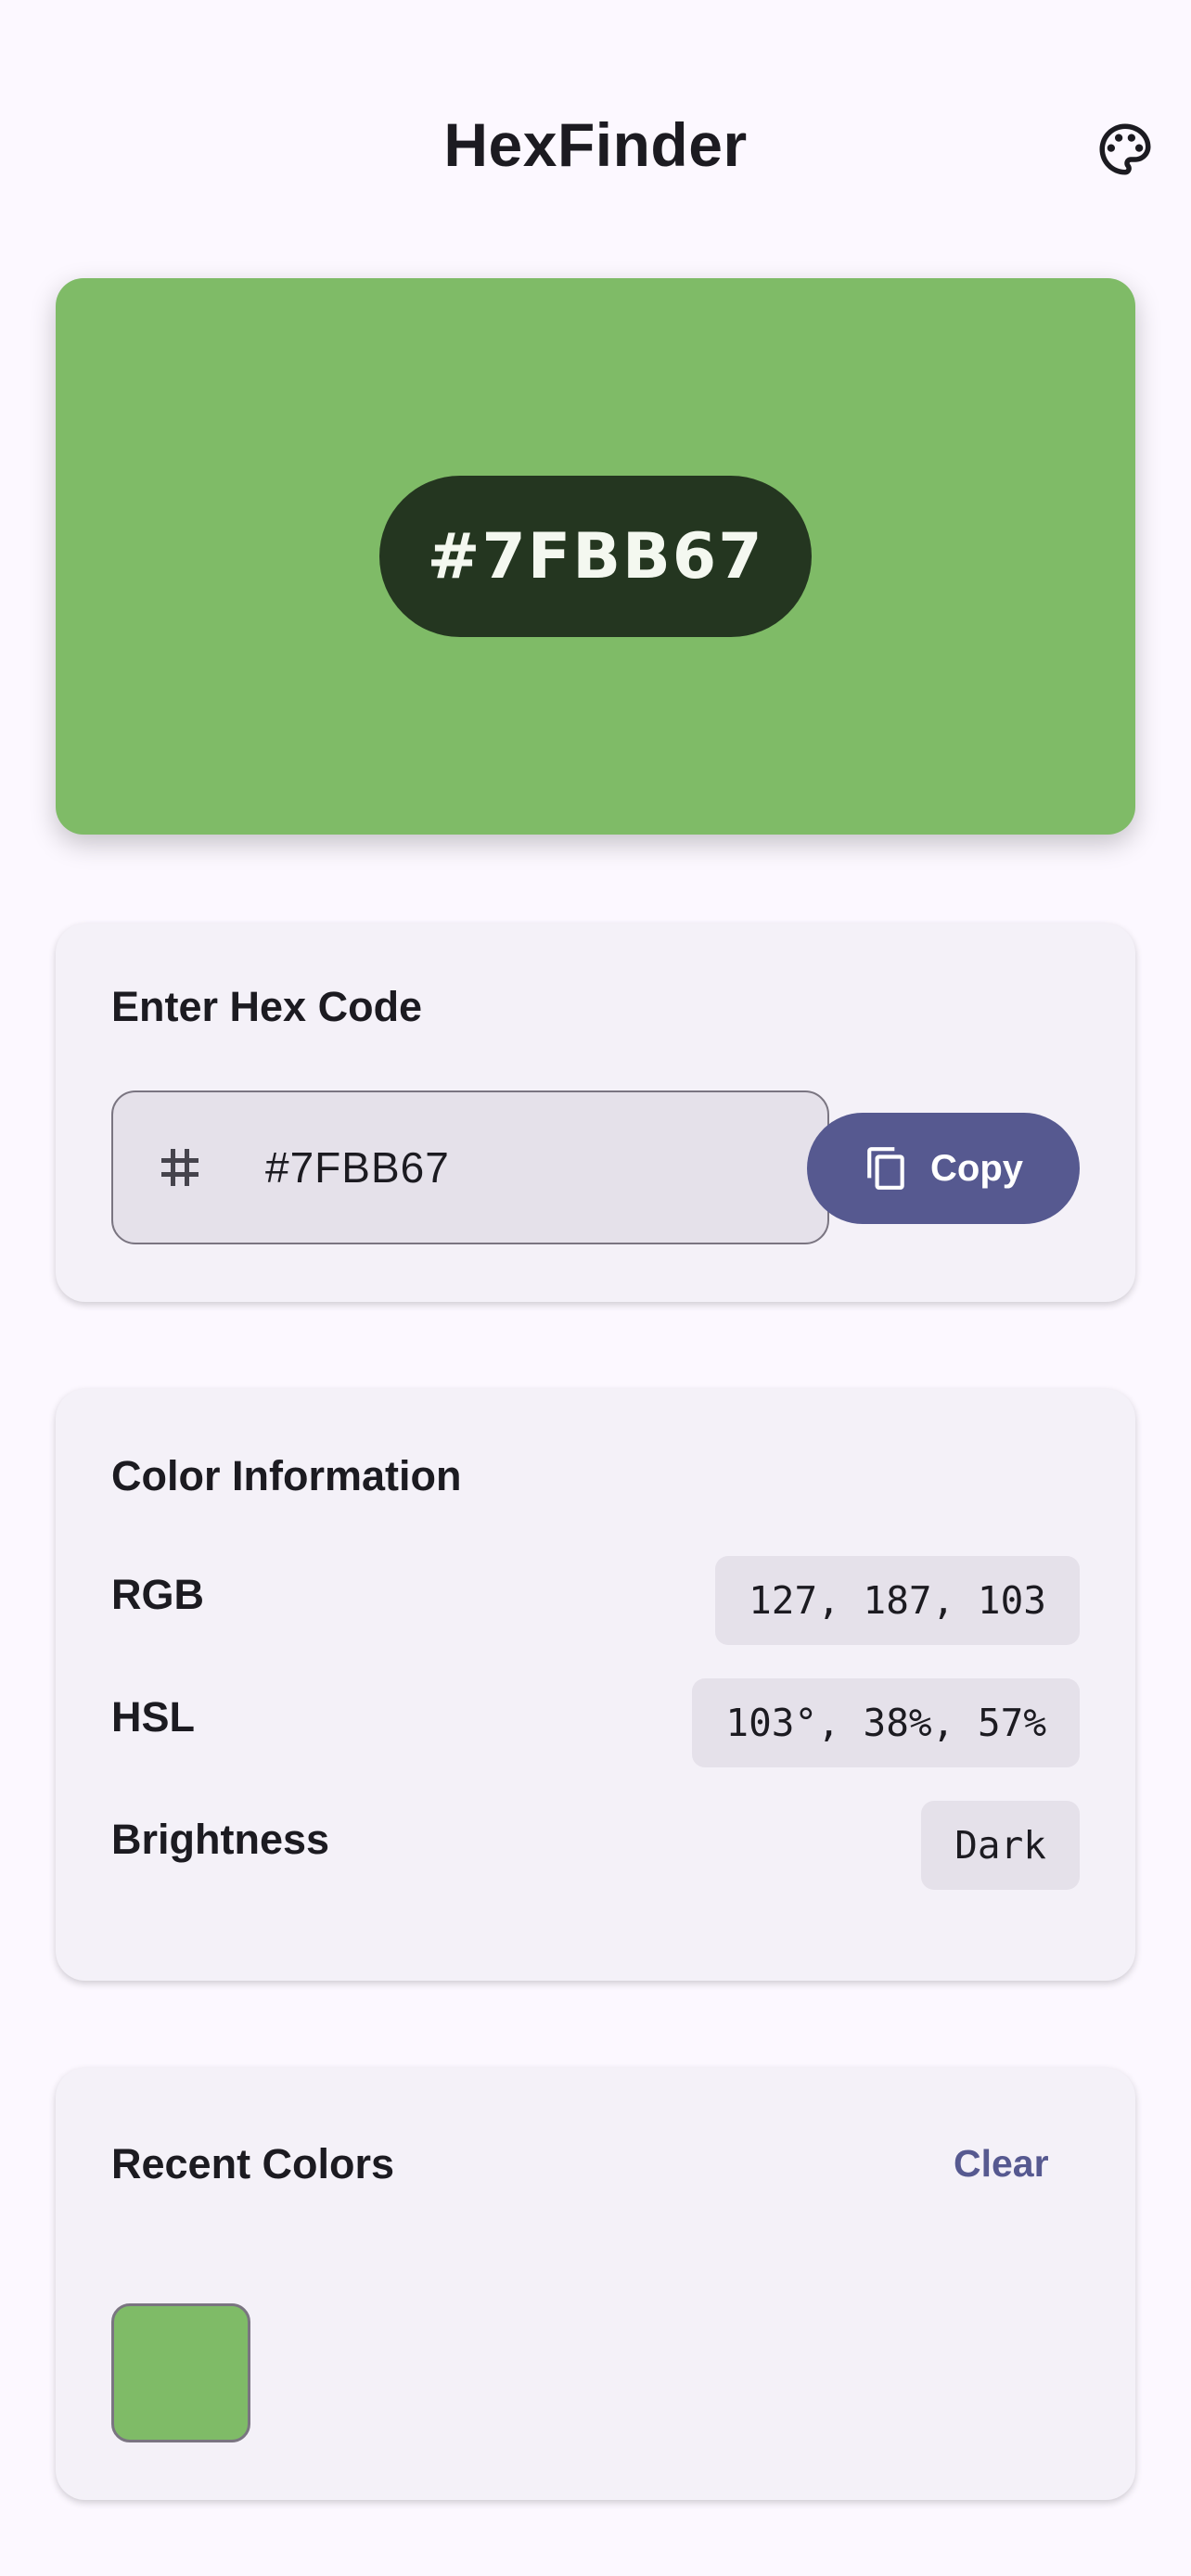  I want to click on app-title: HexFinder, so click(595, 145).